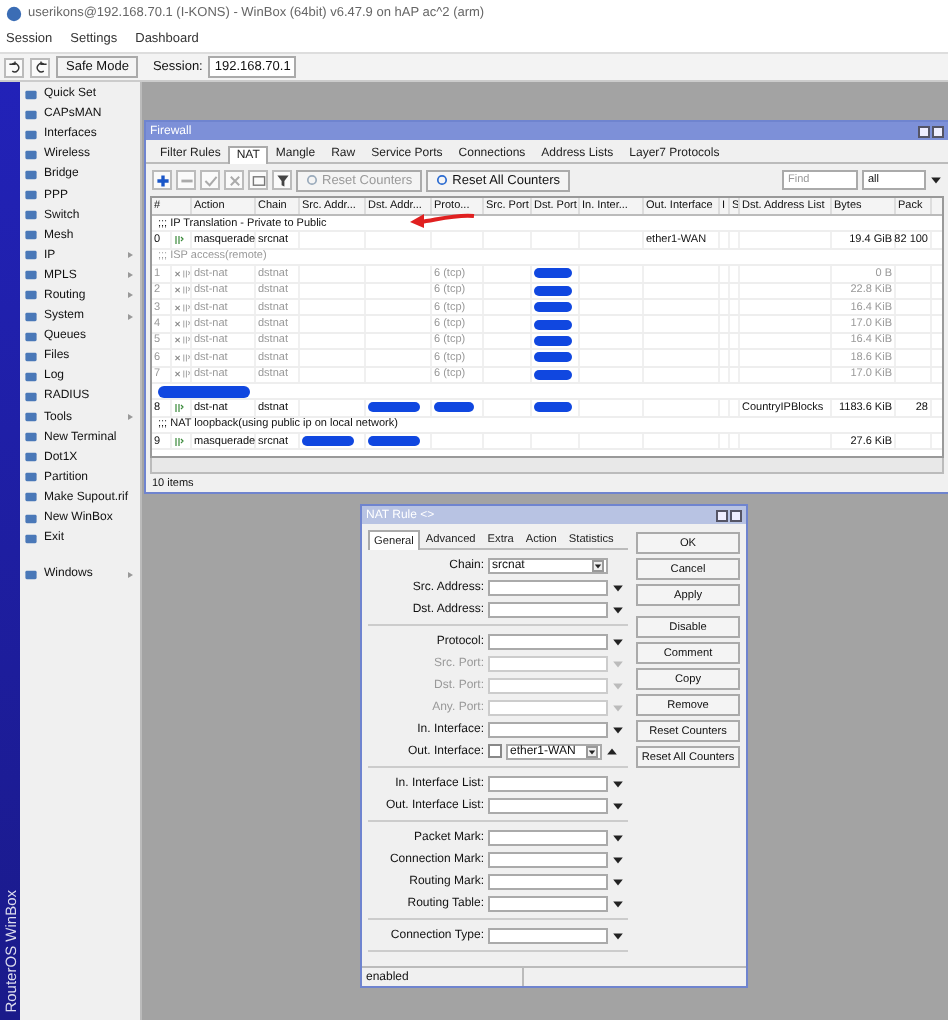 Image resolution: width=948 pixels, height=1020 pixels. Describe the element at coordinates (924, 131) in the screenshot. I see `restore-button` at that location.